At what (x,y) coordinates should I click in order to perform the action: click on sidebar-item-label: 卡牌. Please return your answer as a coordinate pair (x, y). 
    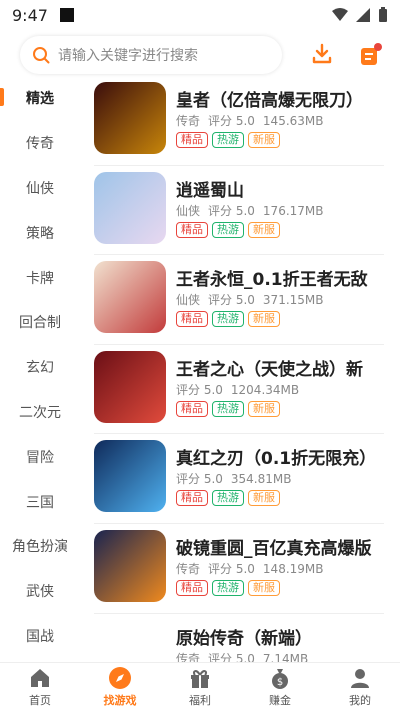
    Looking at the image, I should click on (40, 278).